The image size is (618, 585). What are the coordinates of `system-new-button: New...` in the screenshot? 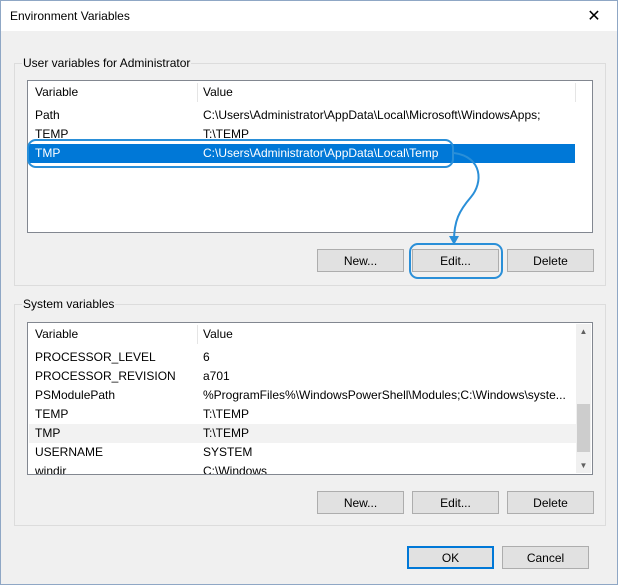 It's located at (360, 502).